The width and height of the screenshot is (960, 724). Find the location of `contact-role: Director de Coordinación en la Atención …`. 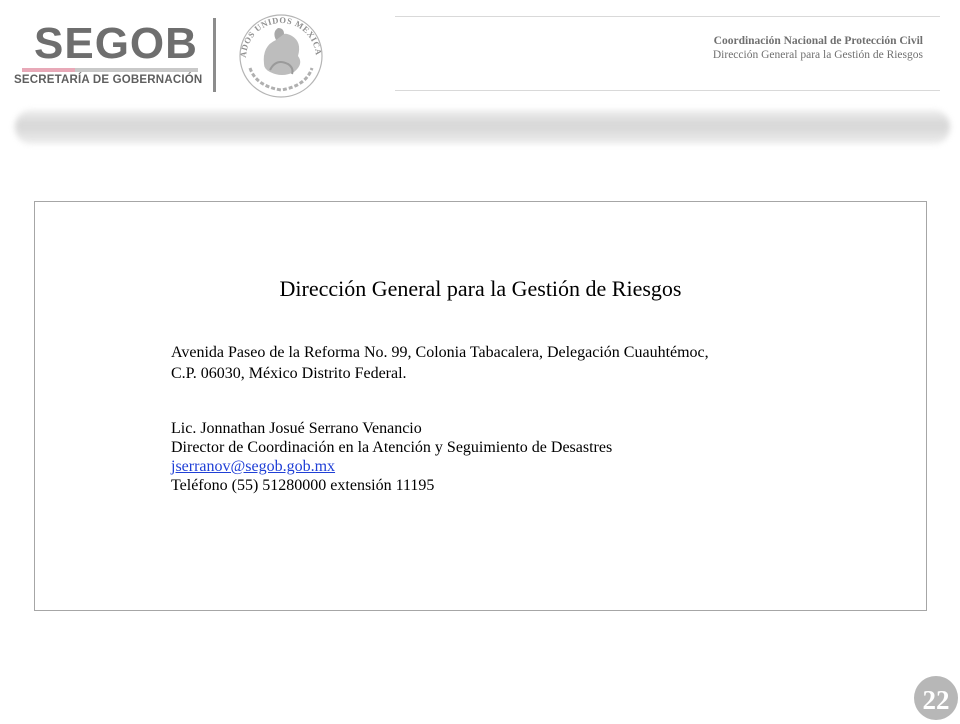

contact-role: Director de Coordinación en la Atención … is located at coordinates (392, 447).